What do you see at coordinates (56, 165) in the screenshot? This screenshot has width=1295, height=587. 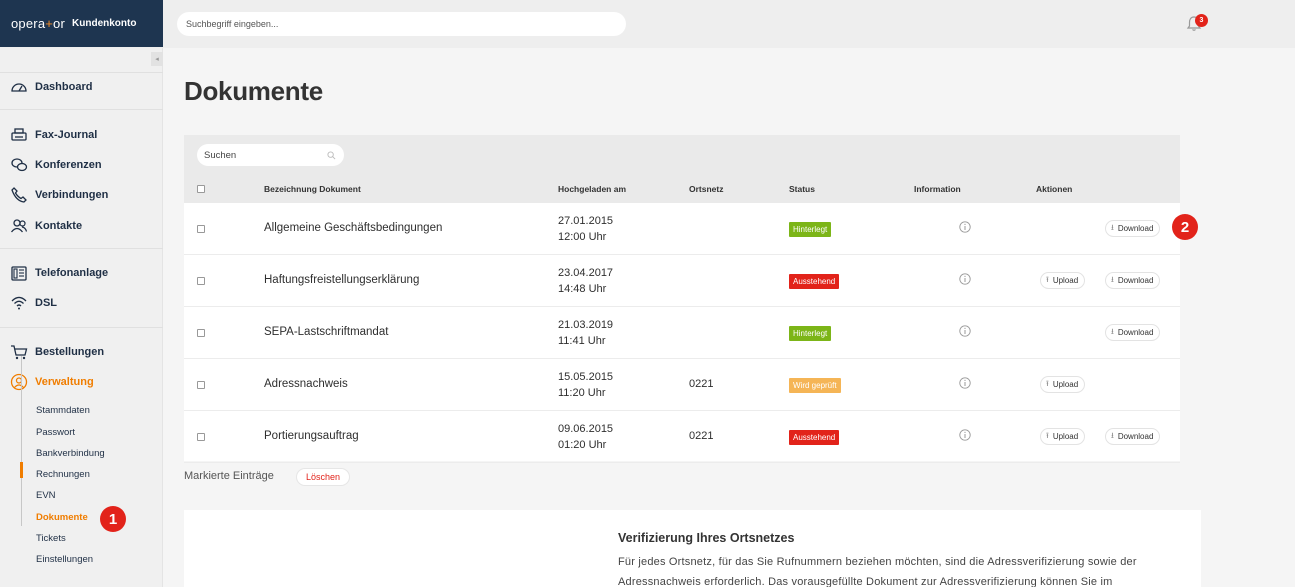 I see `sidebar-item-konferenzen: Konferenzen` at bounding box center [56, 165].